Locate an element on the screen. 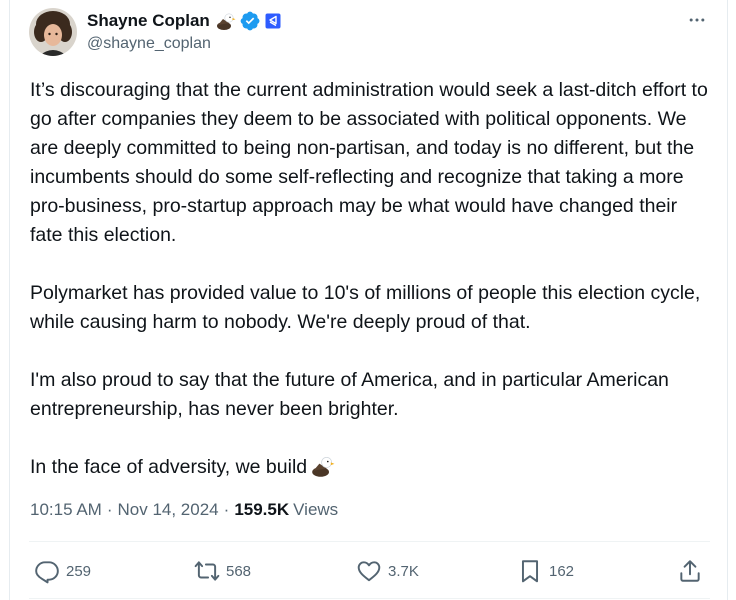 The height and width of the screenshot is (600, 736). like-button: 3.7K is located at coordinates (387, 571).